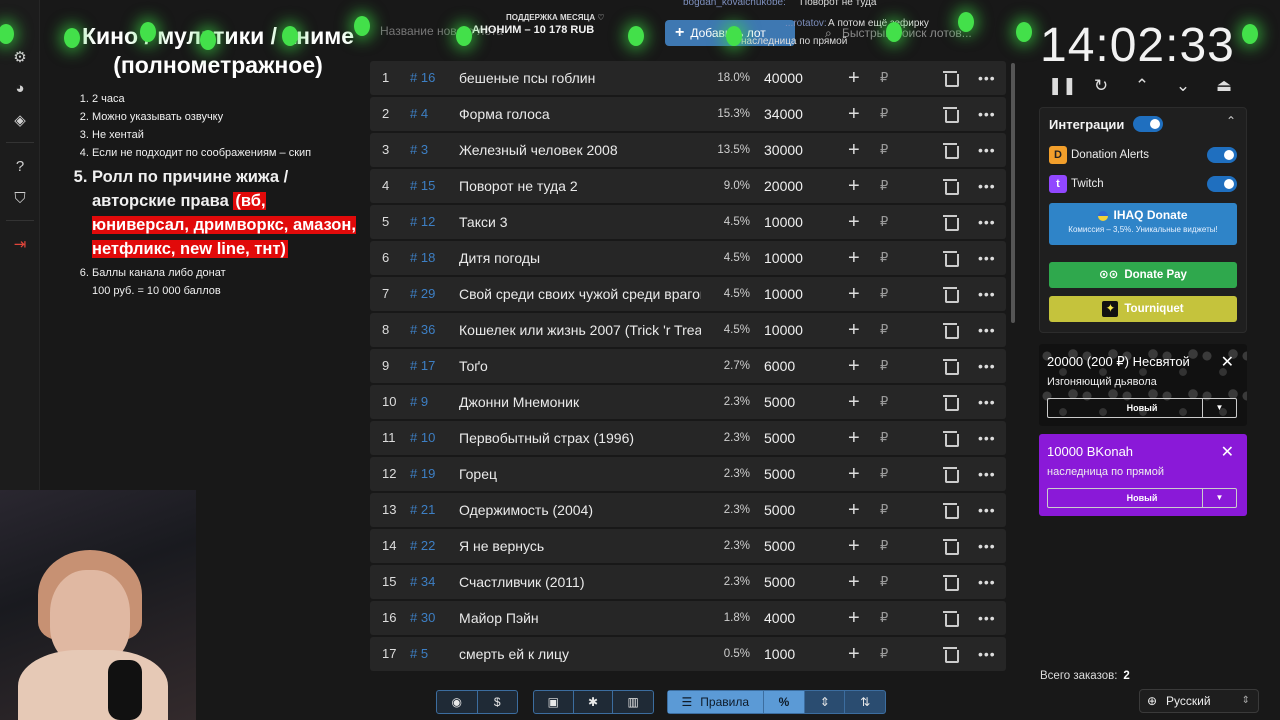 The height and width of the screenshot is (720, 1280). What do you see at coordinates (580, 294) in the screenshot?
I see `lot-title: Свой среди своих чужой среди врагов` at bounding box center [580, 294].